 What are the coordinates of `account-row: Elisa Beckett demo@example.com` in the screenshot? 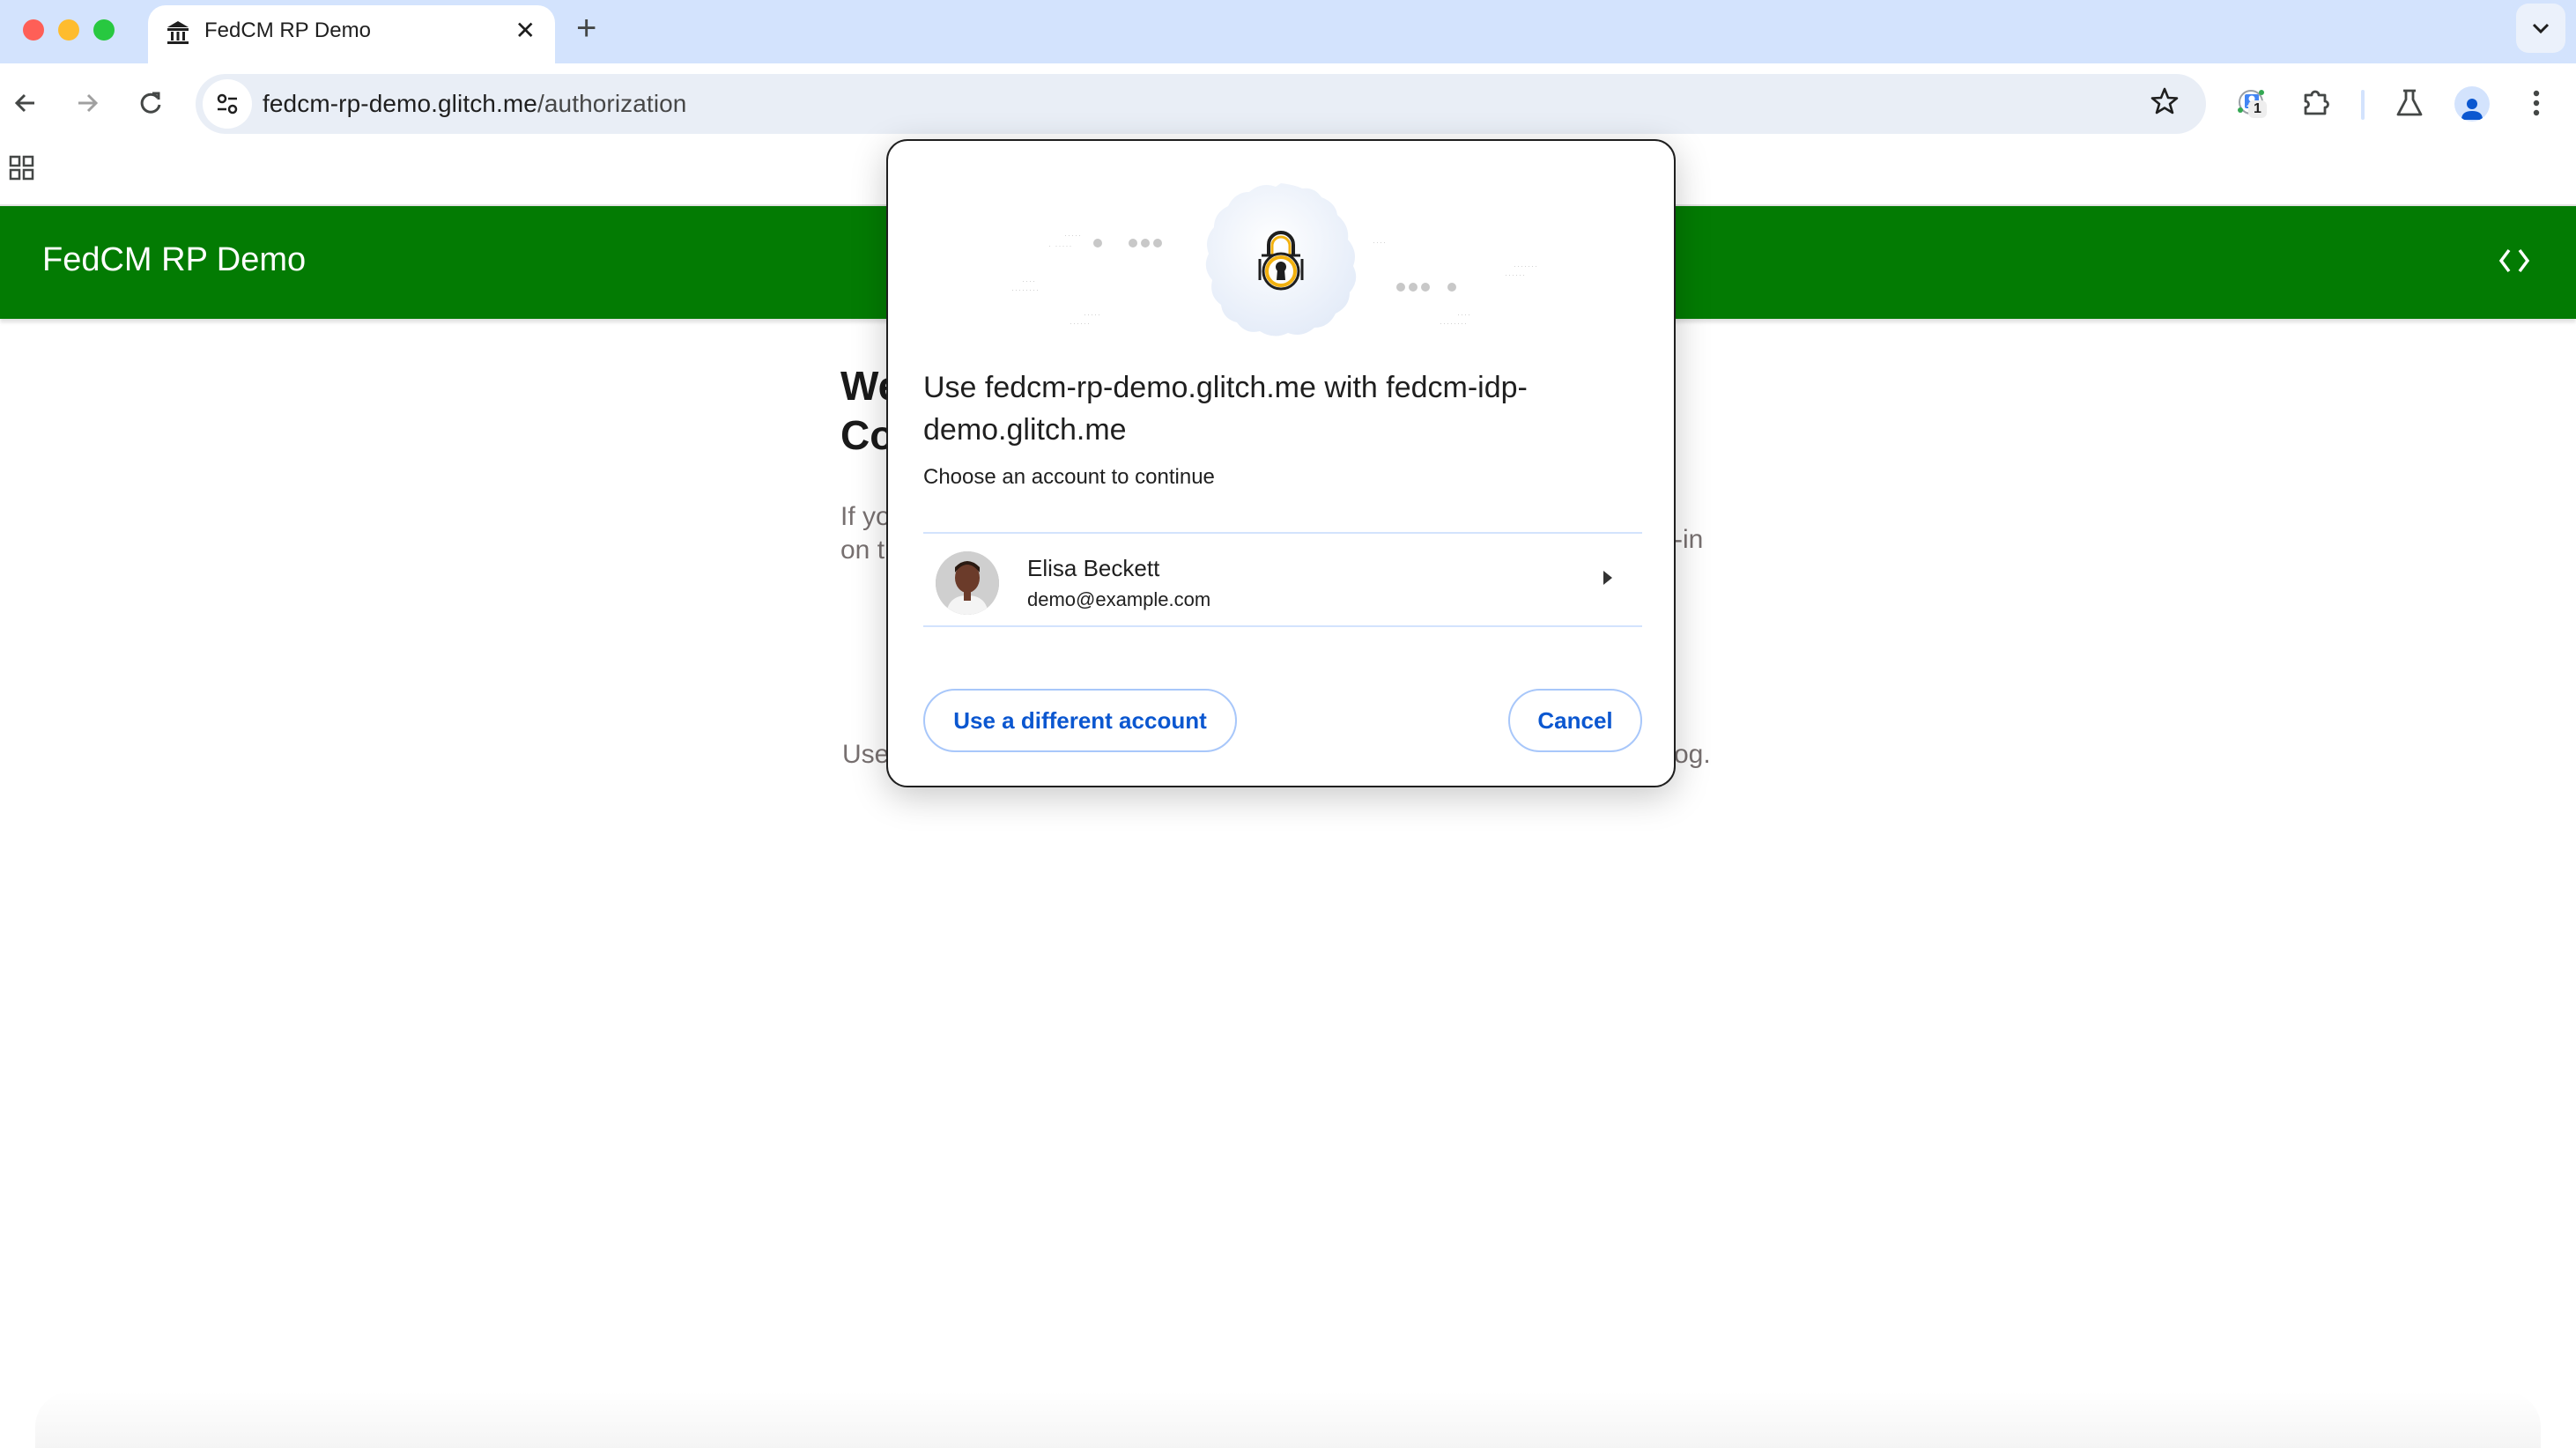 It's located at (1283, 580).